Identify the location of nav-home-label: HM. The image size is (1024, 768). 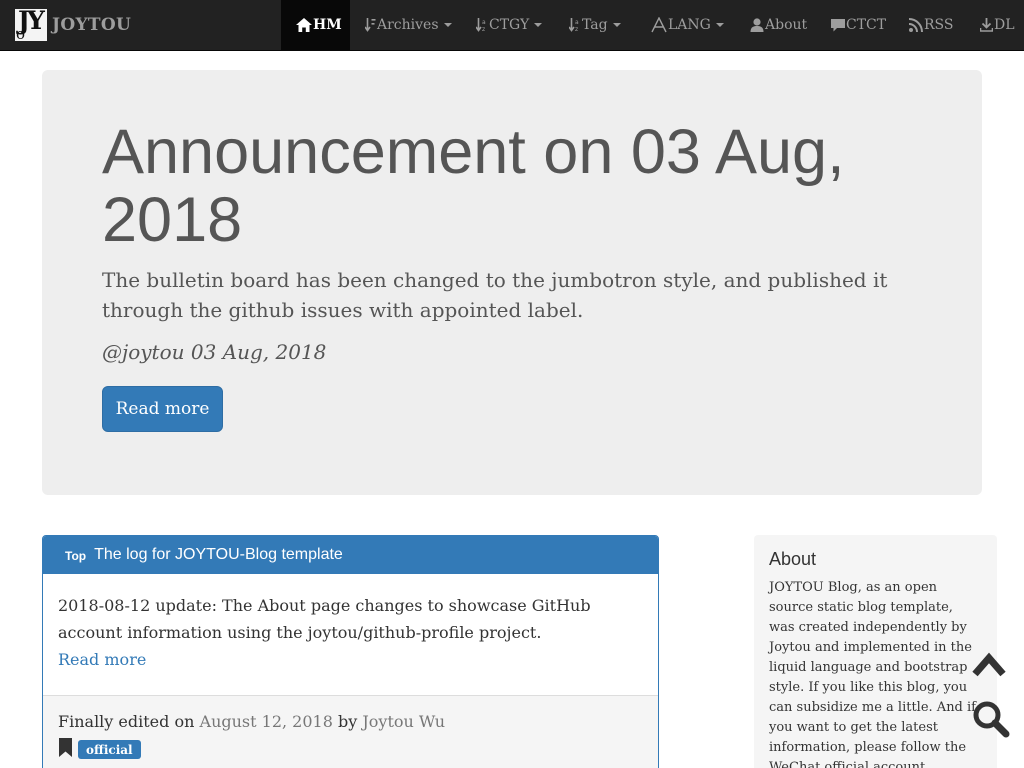
(327, 25).